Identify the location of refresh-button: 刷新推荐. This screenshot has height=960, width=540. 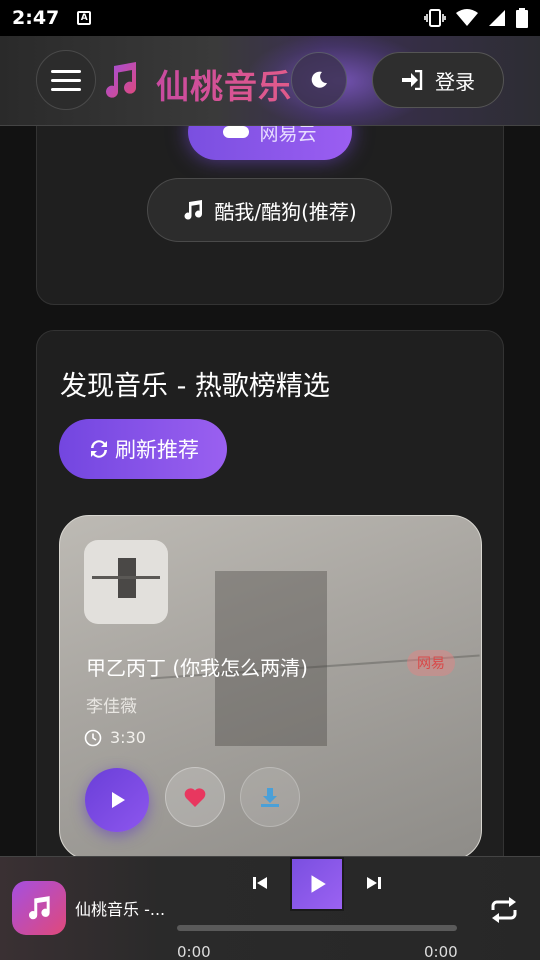
(143, 449).